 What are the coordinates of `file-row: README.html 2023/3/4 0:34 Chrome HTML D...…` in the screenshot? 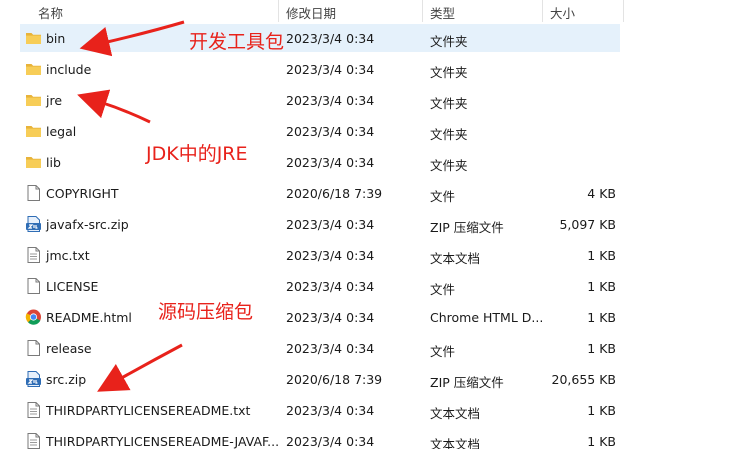 It's located at (320, 317).